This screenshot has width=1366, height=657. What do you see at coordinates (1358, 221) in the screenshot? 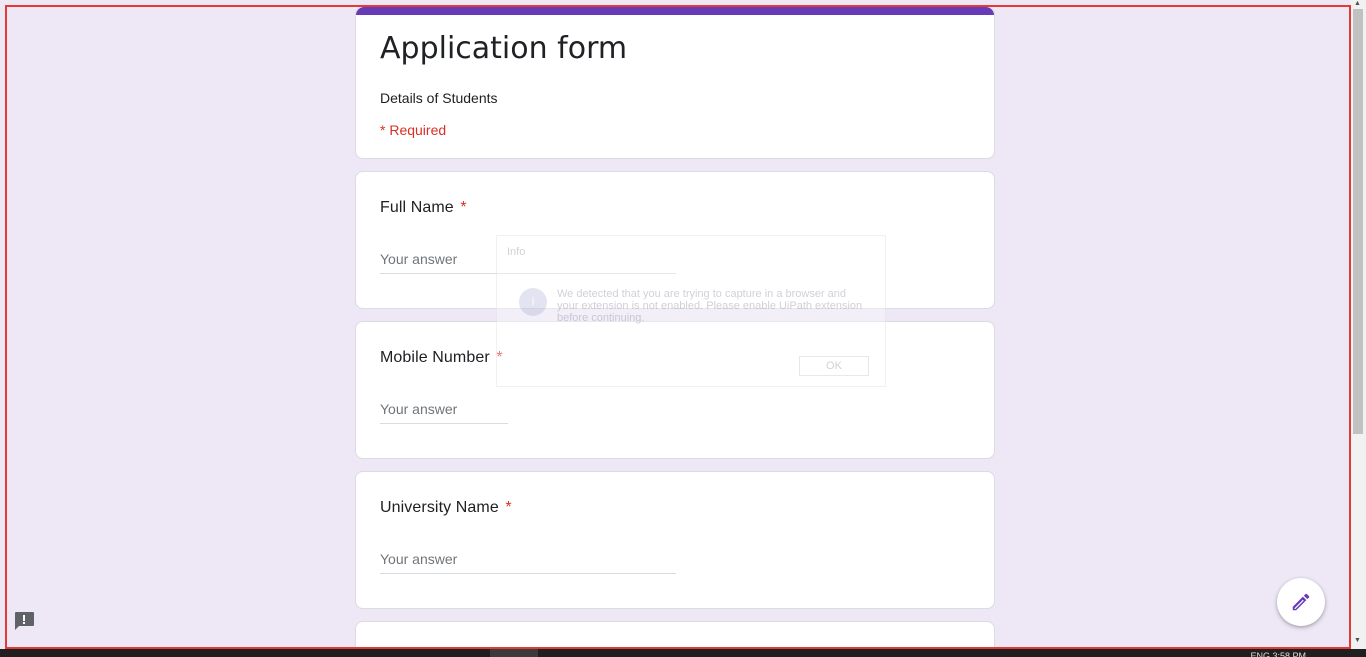
I see `scrollbar-thumb` at bounding box center [1358, 221].